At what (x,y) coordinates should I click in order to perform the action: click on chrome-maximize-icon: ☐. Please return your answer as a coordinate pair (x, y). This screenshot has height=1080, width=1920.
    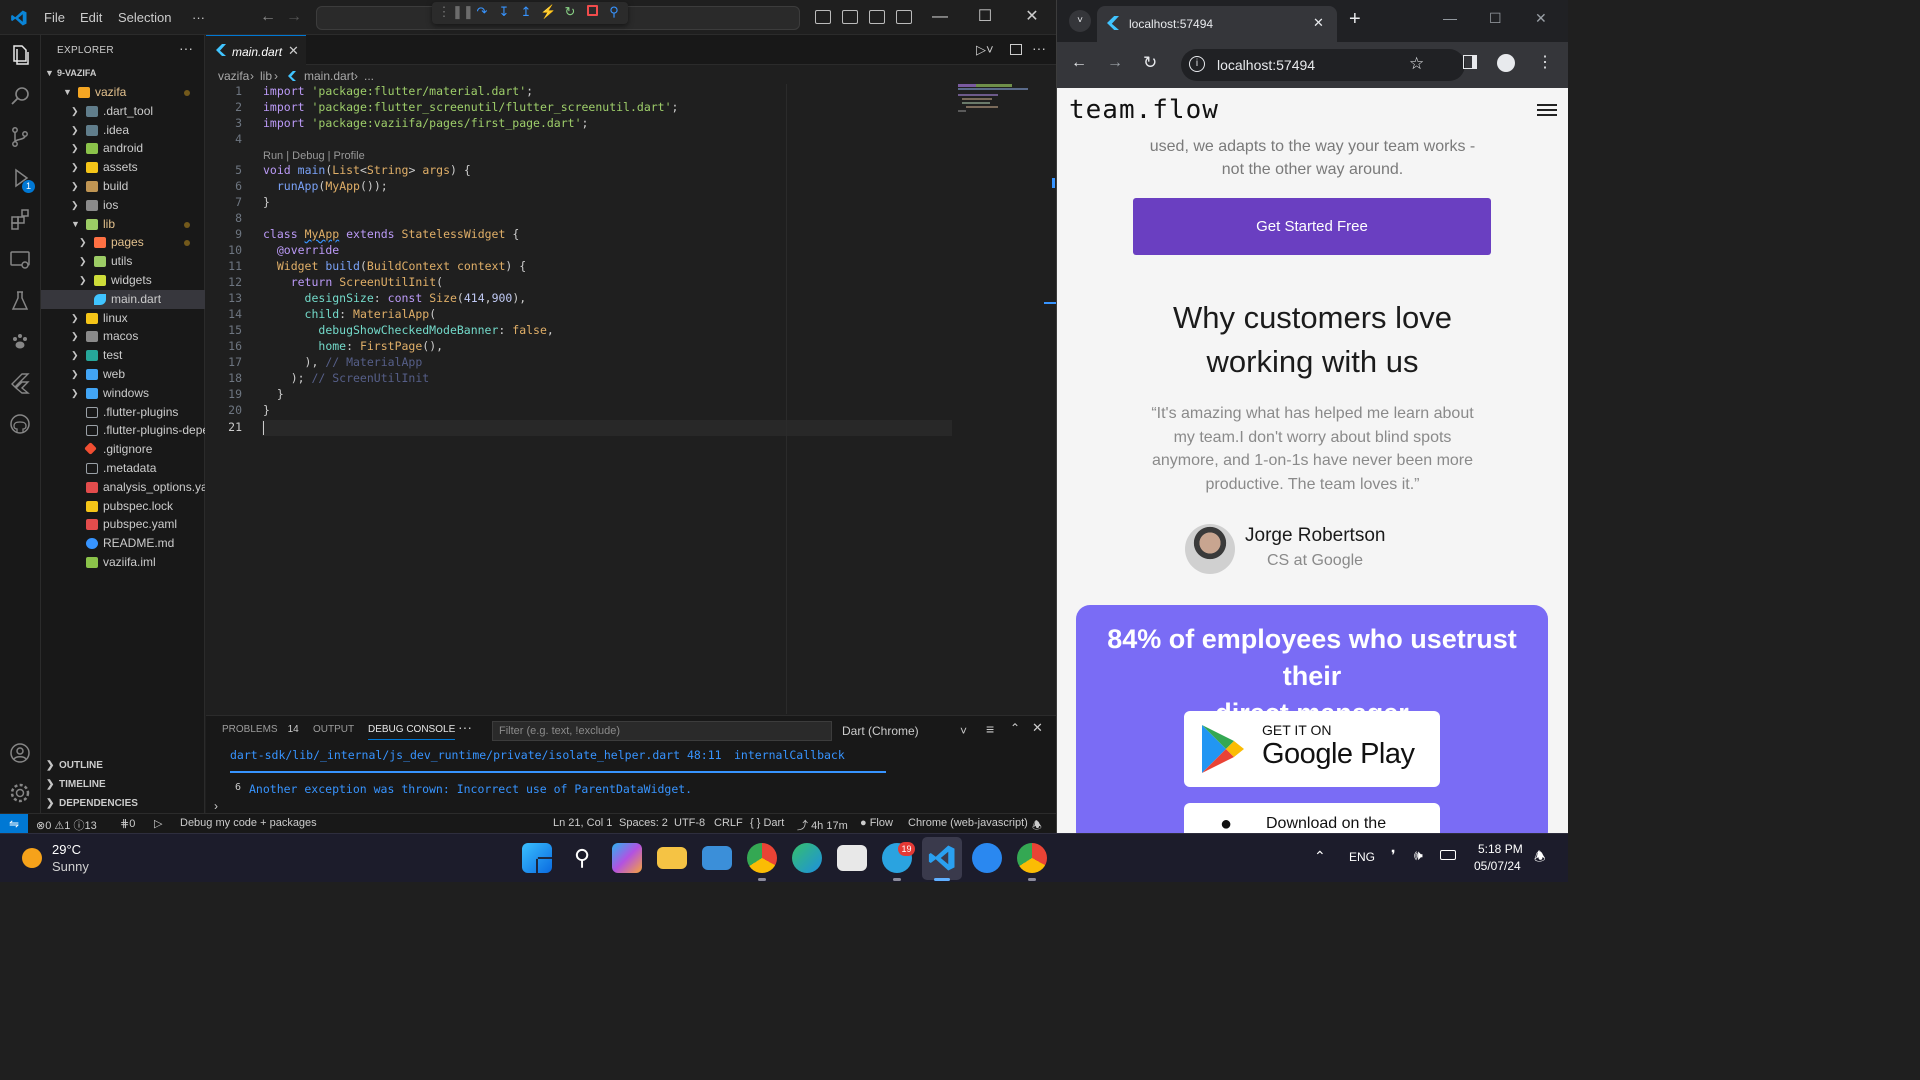
    Looking at the image, I should click on (1495, 18).